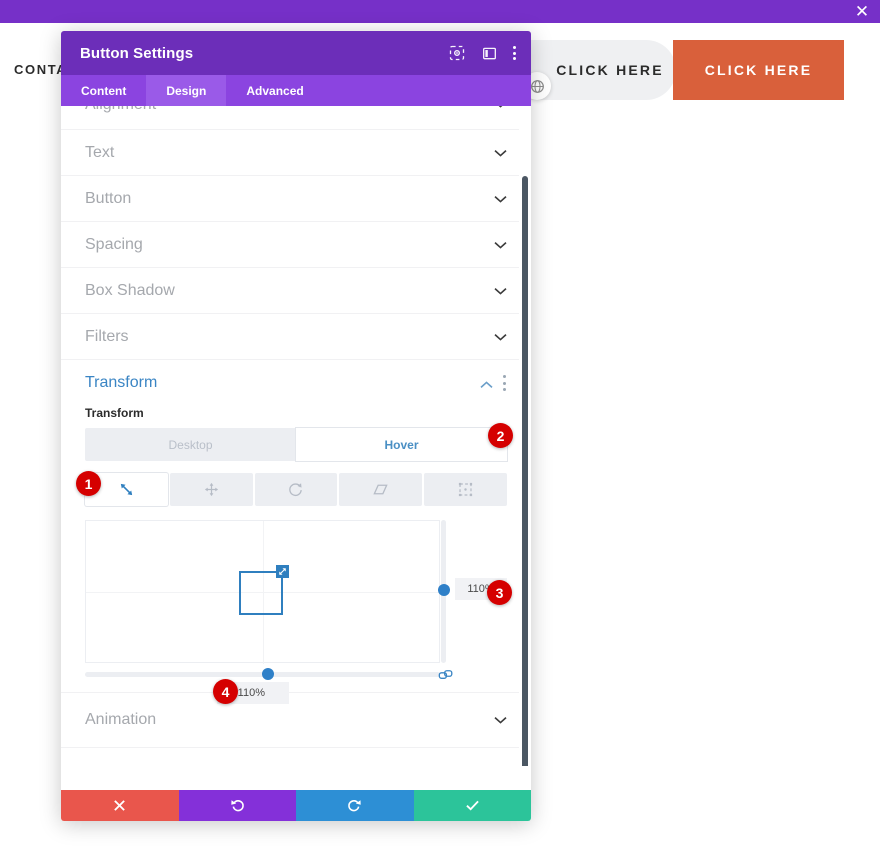 This screenshot has width=880, height=846. I want to click on link-chain-icon, so click(446, 675).